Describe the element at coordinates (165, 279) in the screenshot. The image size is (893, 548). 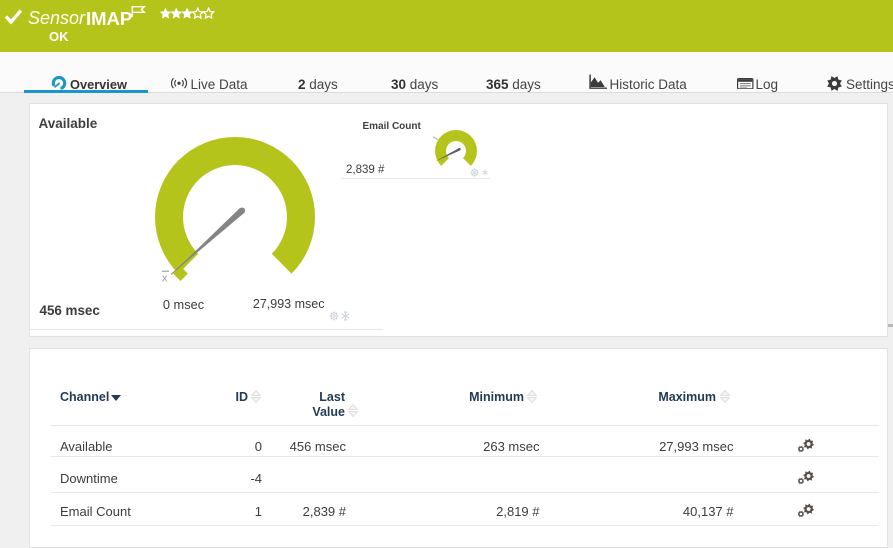
I see `svg-text: x` at that location.